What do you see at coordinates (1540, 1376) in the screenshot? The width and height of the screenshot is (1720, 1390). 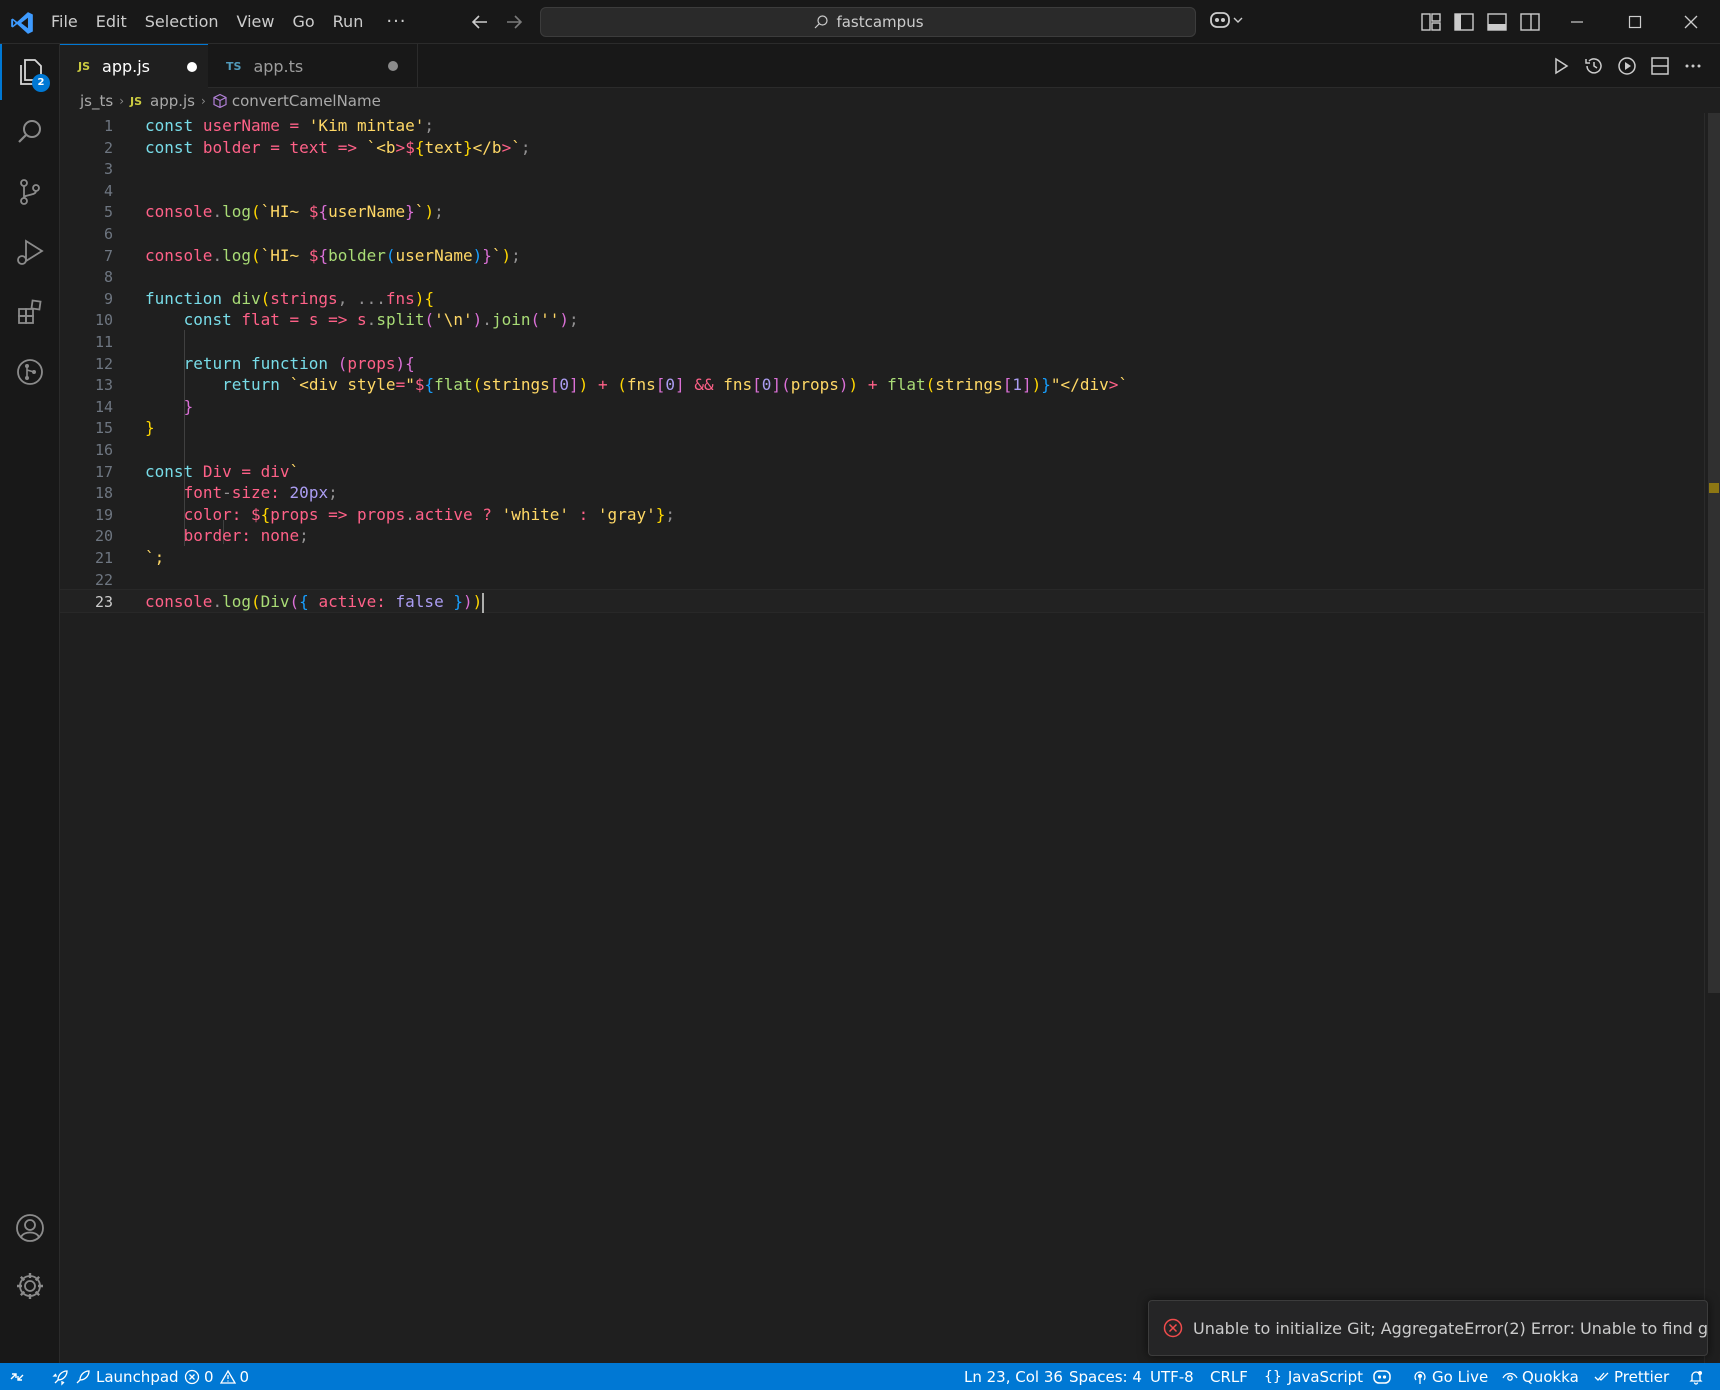 I see `quokka-button: Quokka` at bounding box center [1540, 1376].